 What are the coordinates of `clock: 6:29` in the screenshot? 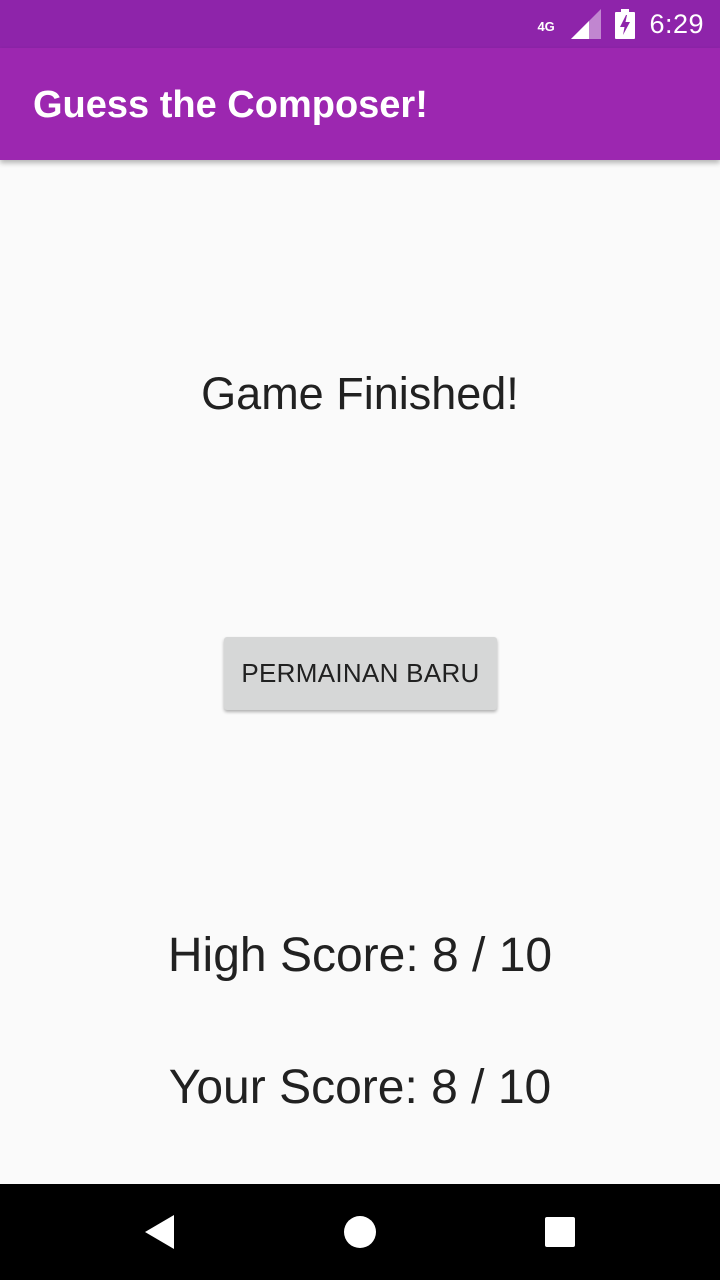 It's located at (676, 23).